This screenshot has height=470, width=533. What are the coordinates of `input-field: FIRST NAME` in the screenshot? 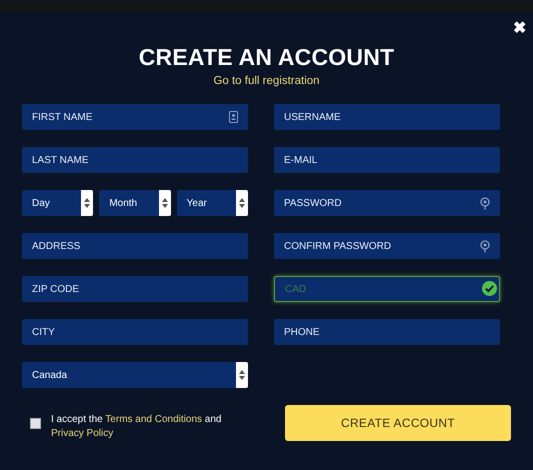 It's located at (135, 117).